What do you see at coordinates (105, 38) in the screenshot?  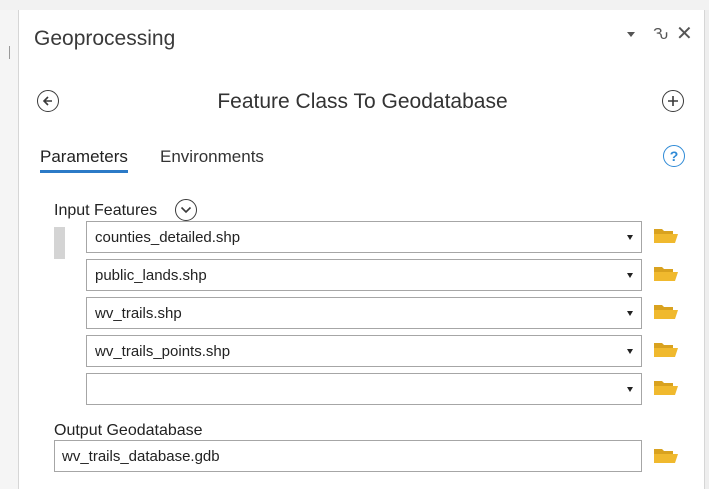 I see `pane-title: Geoprocessing` at bounding box center [105, 38].